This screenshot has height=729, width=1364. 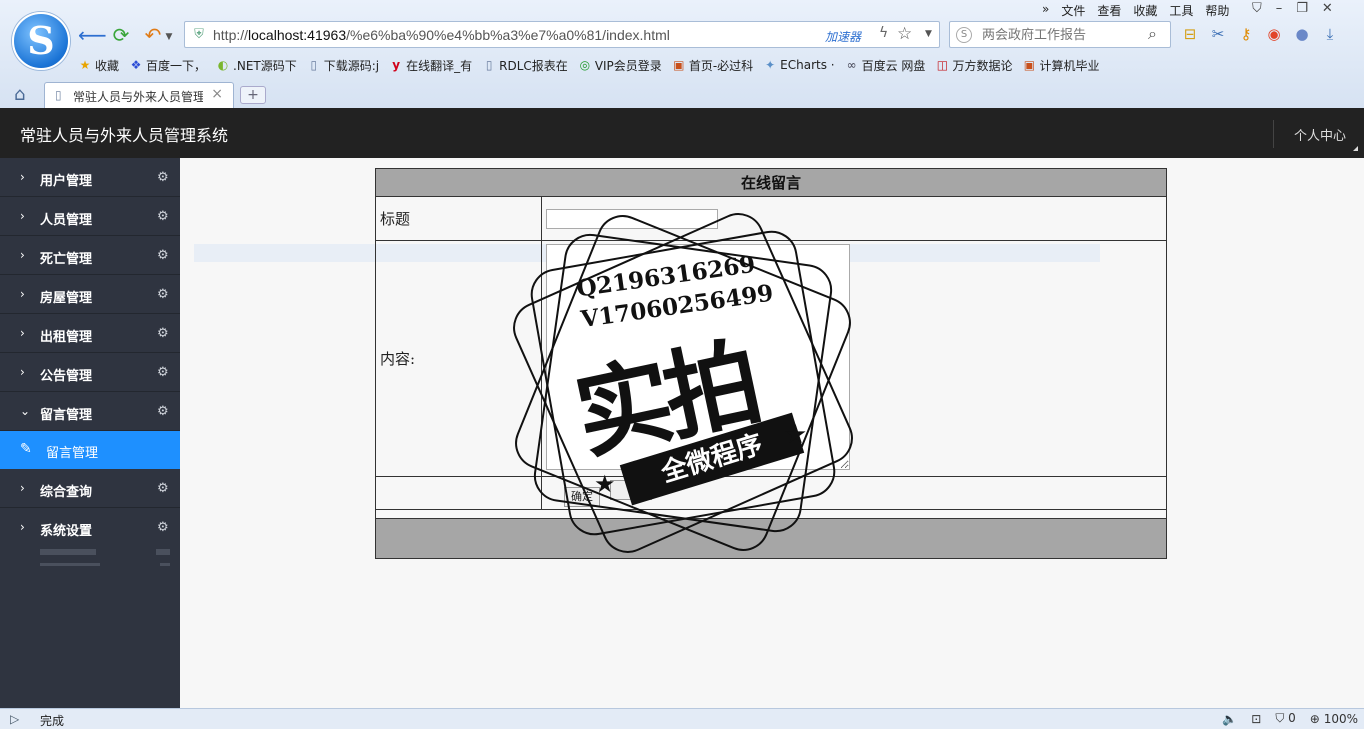 What do you see at coordinates (1229, 719) in the screenshot?
I see `speaker-icon: 🔈` at bounding box center [1229, 719].